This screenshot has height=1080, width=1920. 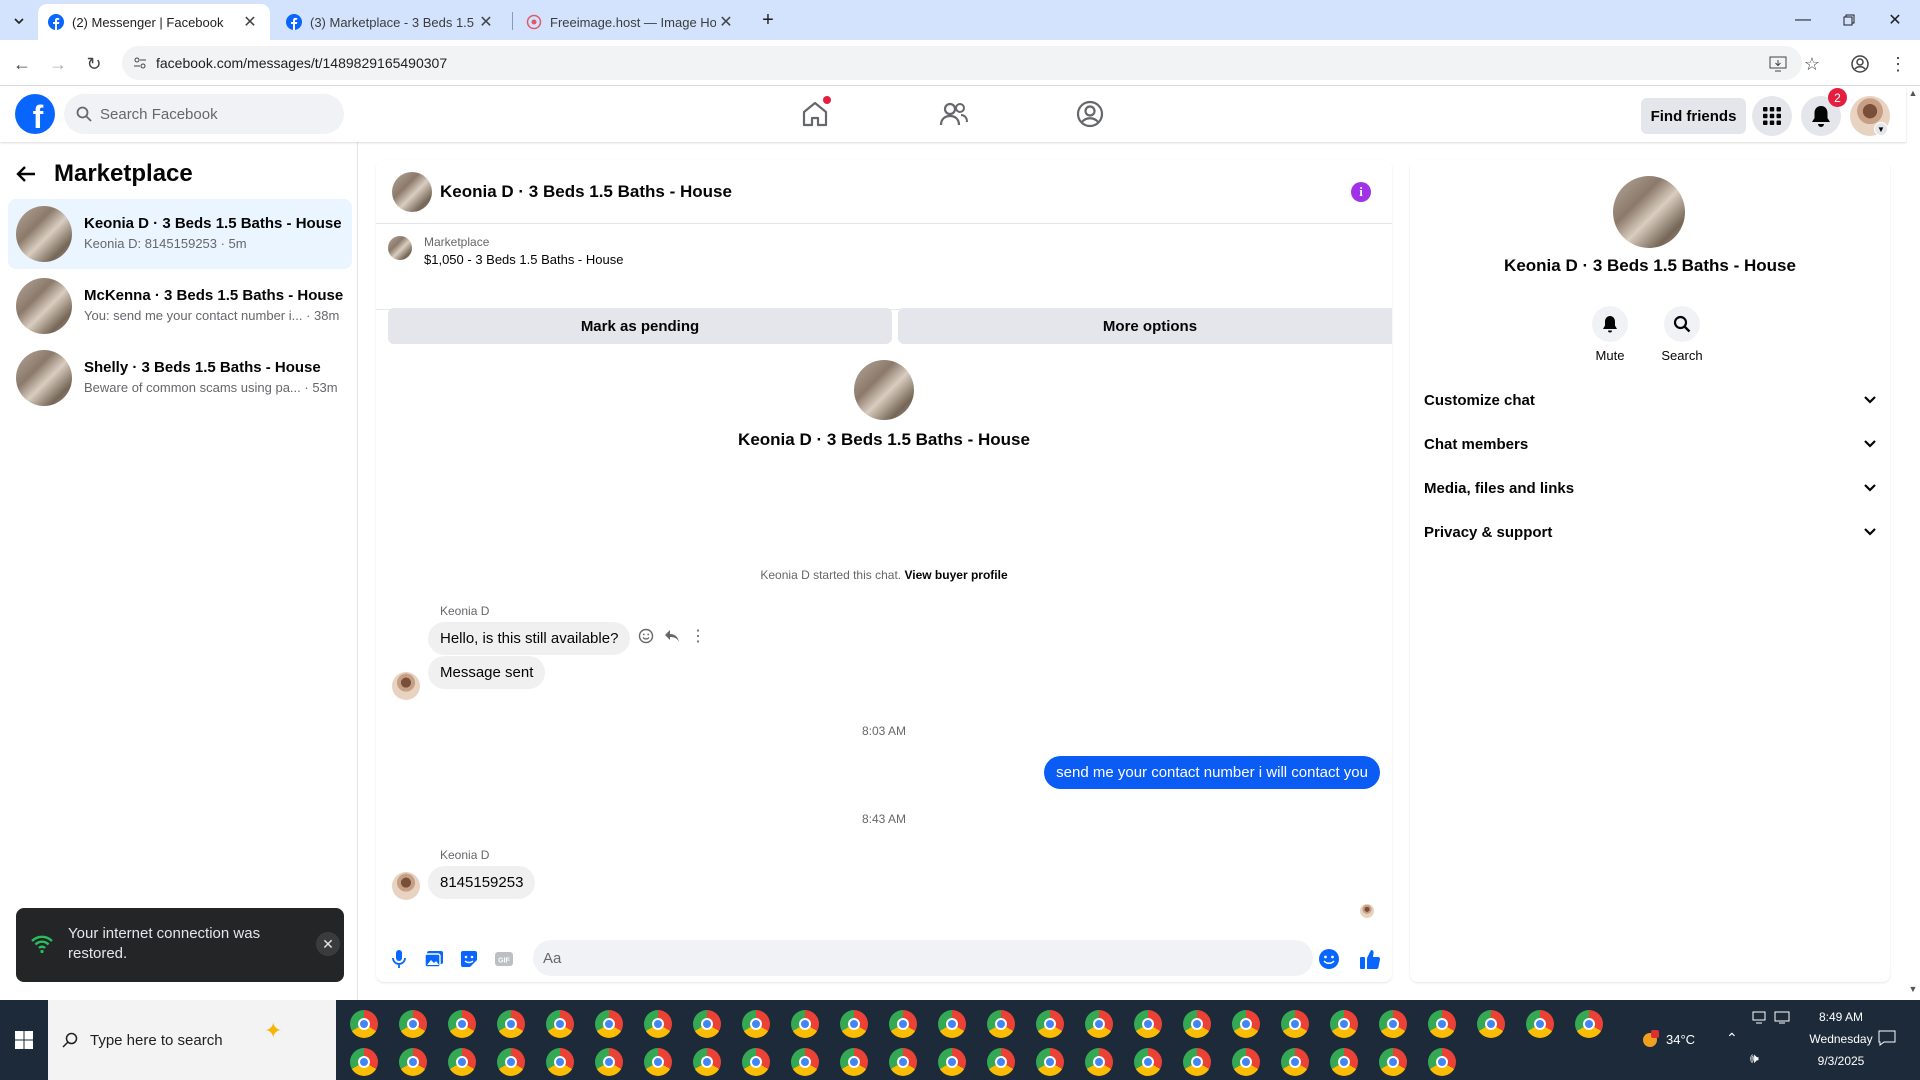 I want to click on incoming-message: Message sent, so click(x=487, y=672).